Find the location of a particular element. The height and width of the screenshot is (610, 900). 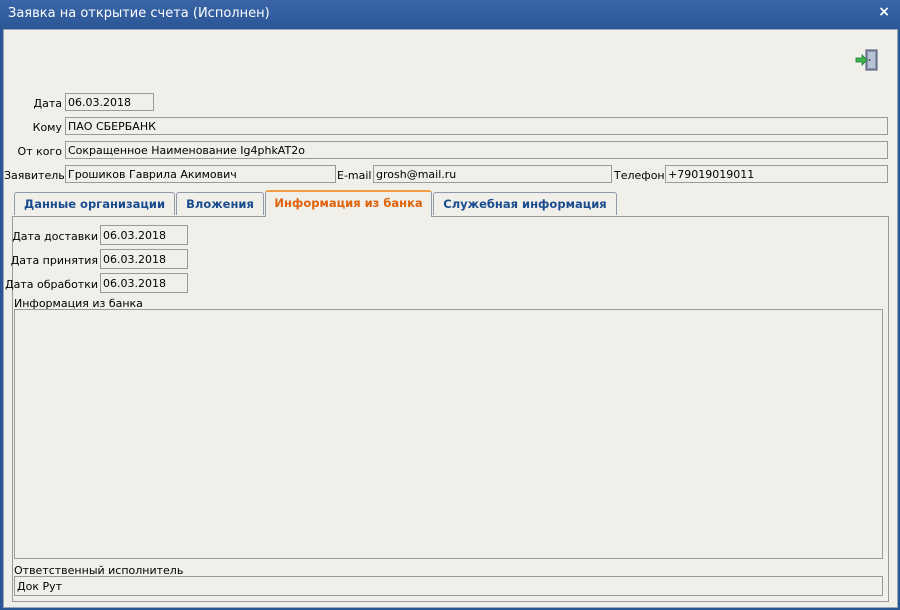

title-bar: Заявка на открытие счета (Исполнен) × is located at coordinates (450, 14).